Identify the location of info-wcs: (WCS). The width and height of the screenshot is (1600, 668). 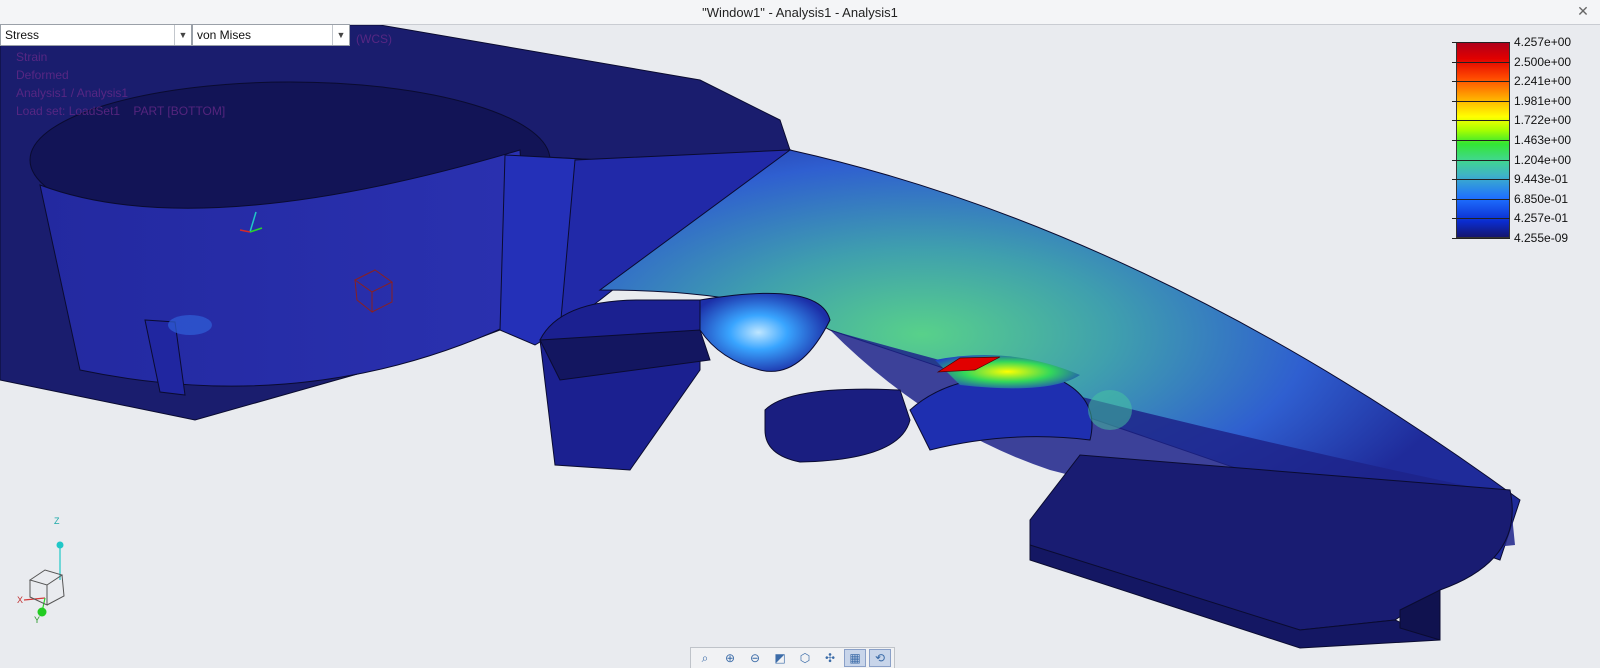
(374, 39).